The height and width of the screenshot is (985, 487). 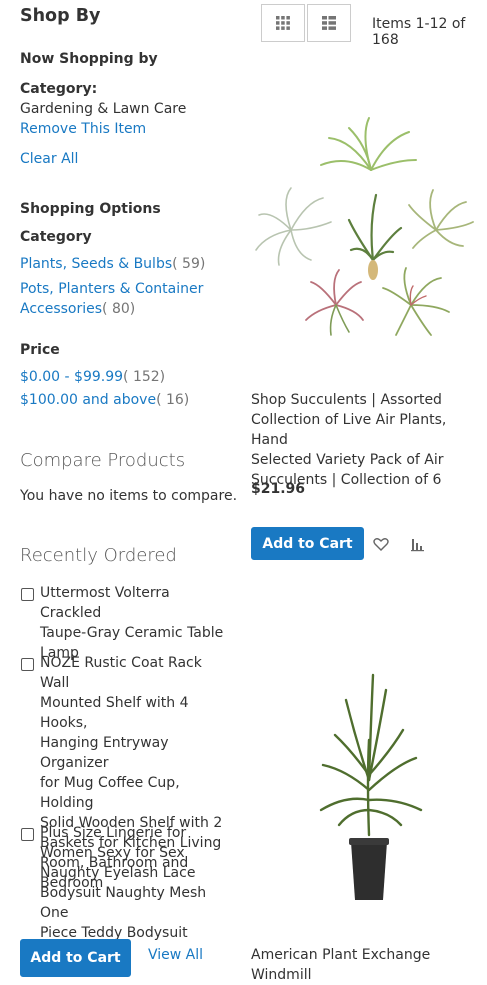 What do you see at coordinates (173, 400) in the screenshot?
I see `price-option-count: ( 16)` at bounding box center [173, 400].